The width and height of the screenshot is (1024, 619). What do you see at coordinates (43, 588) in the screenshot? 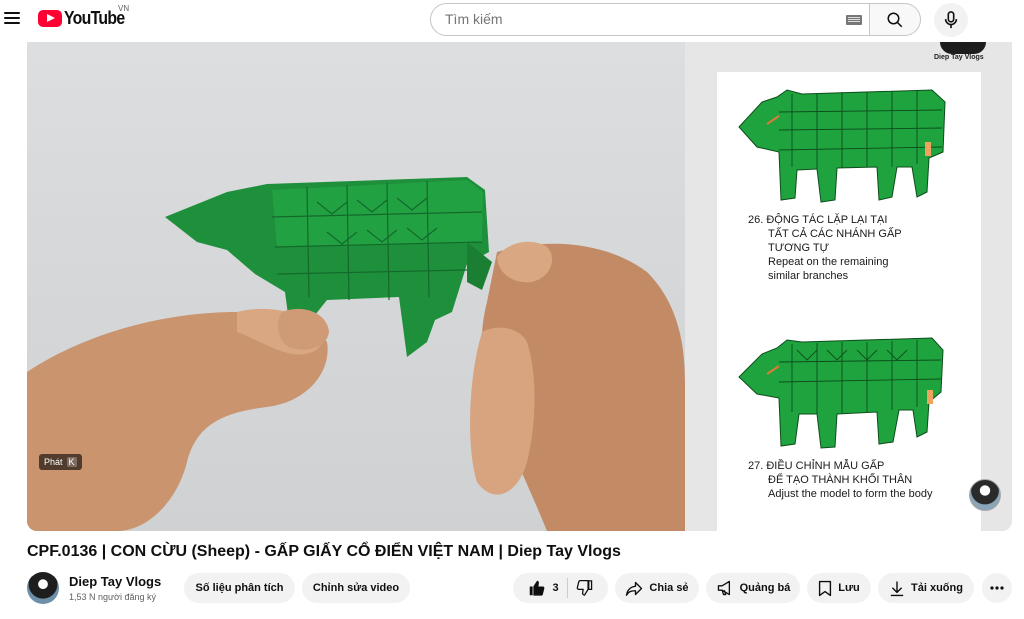
I see `channel-avatar` at bounding box center [43, 588].